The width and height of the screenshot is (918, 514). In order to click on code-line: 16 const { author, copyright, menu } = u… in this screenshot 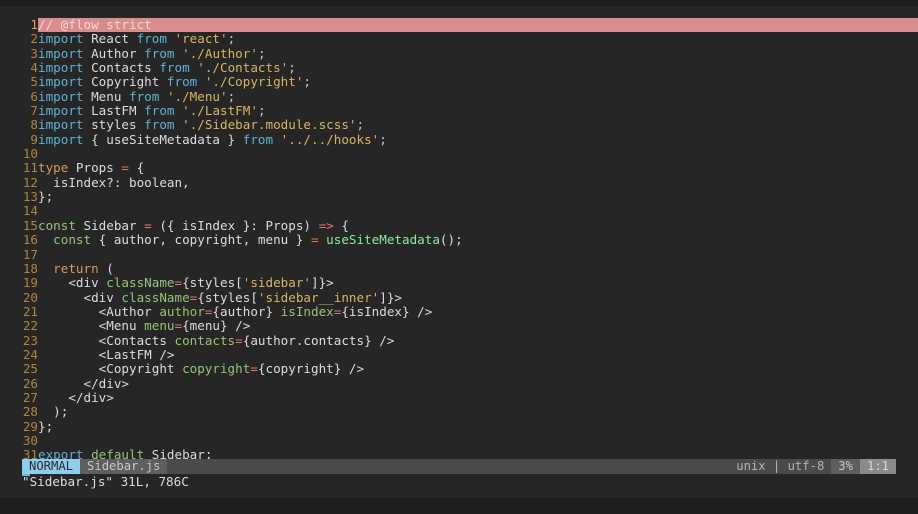, I will do `click(459, 240)`.